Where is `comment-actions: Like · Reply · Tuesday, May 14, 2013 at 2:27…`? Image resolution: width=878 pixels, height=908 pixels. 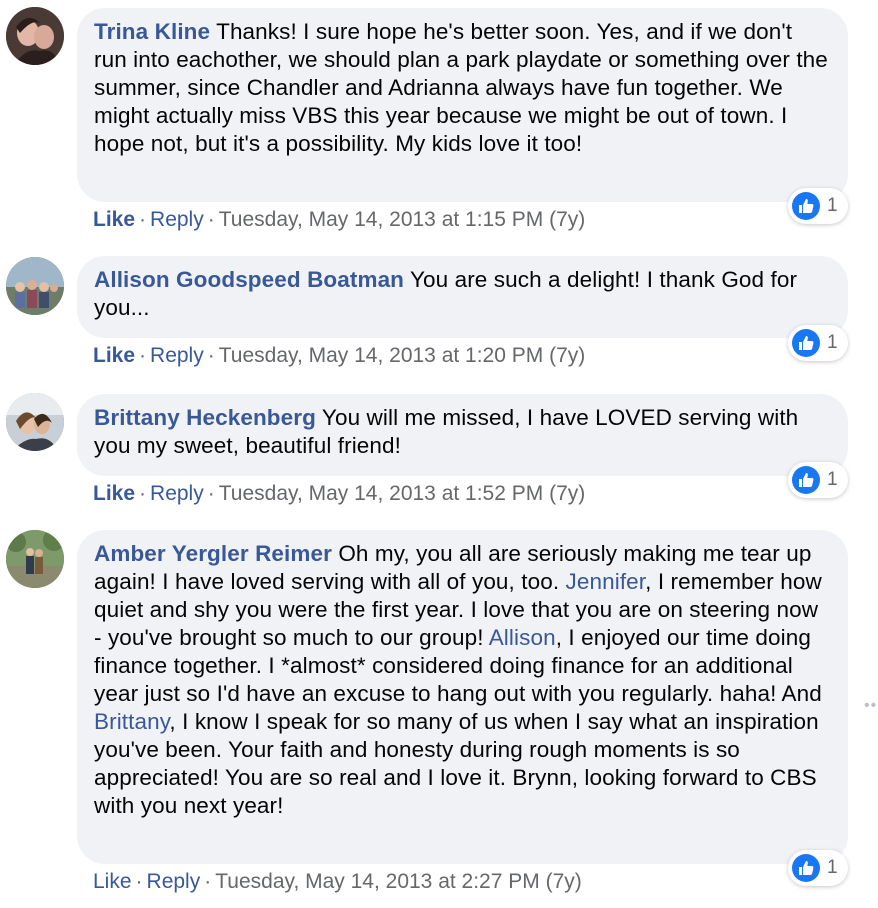
comment-actions: Like · Reply · Tuesday, May 14, 2013 at 2:27… is located at coordinates (337, 882).